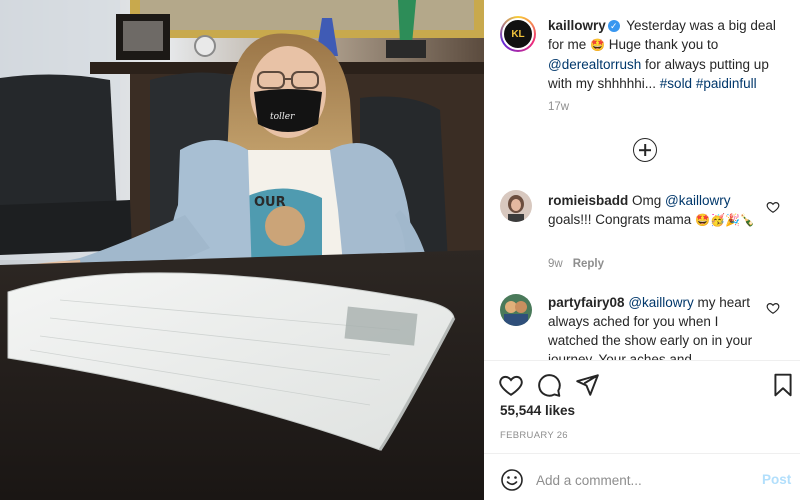 The height and width of the screenshot is (500, 800). What do you see at coordinates (586, 302) in the screenshot?
I see `commenter-username: partyfairy08` at bounding box center [586, 302].